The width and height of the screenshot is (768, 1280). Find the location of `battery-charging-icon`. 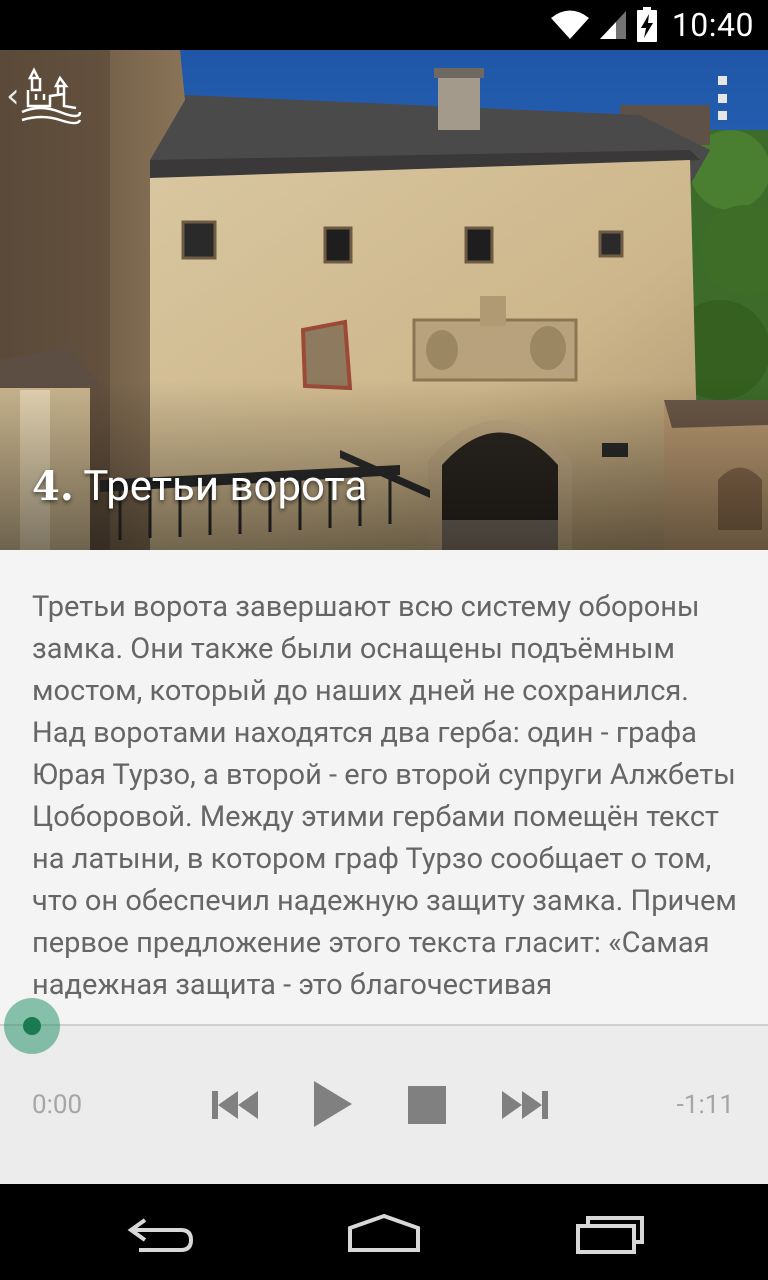

battery-charging-icon is located at coordinates (646, 24).